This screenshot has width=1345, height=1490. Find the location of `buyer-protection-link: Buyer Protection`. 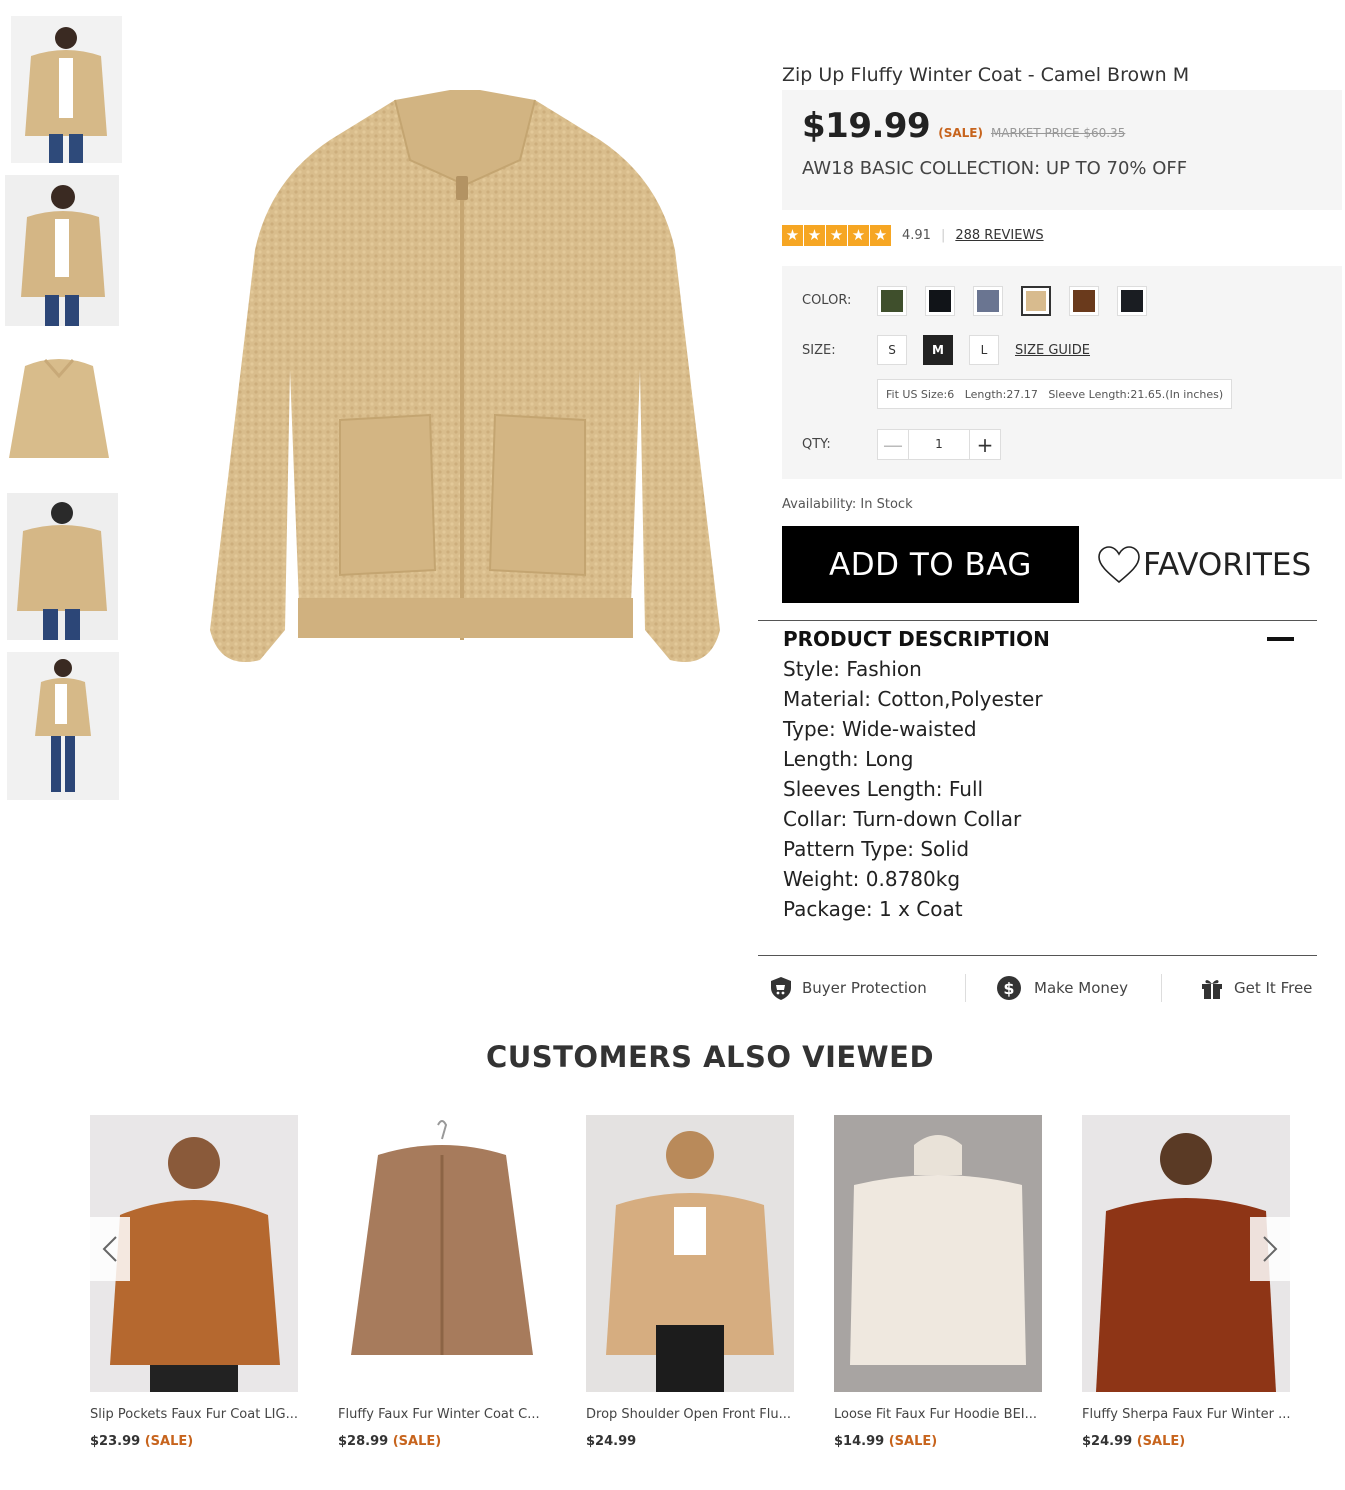

buyer-protection-link: Buyer Protection is located at coordinates (866, 988).